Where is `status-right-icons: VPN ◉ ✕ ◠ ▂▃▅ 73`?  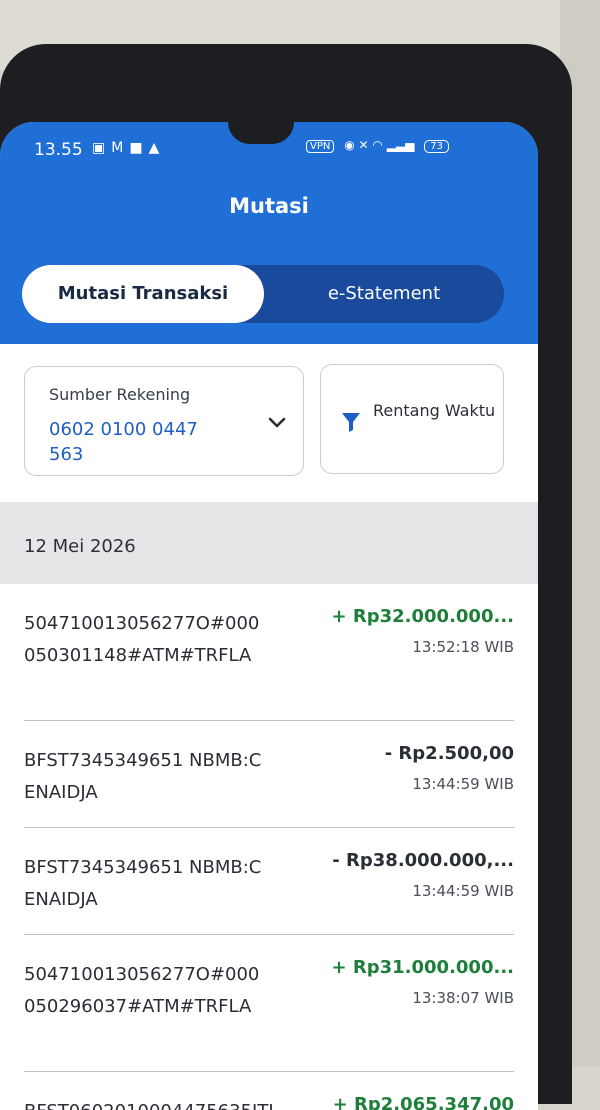
status-right-icons: VPN ◉ ✕ ◠ ▂▃▅ 73 is located at coordinates (377, 145).